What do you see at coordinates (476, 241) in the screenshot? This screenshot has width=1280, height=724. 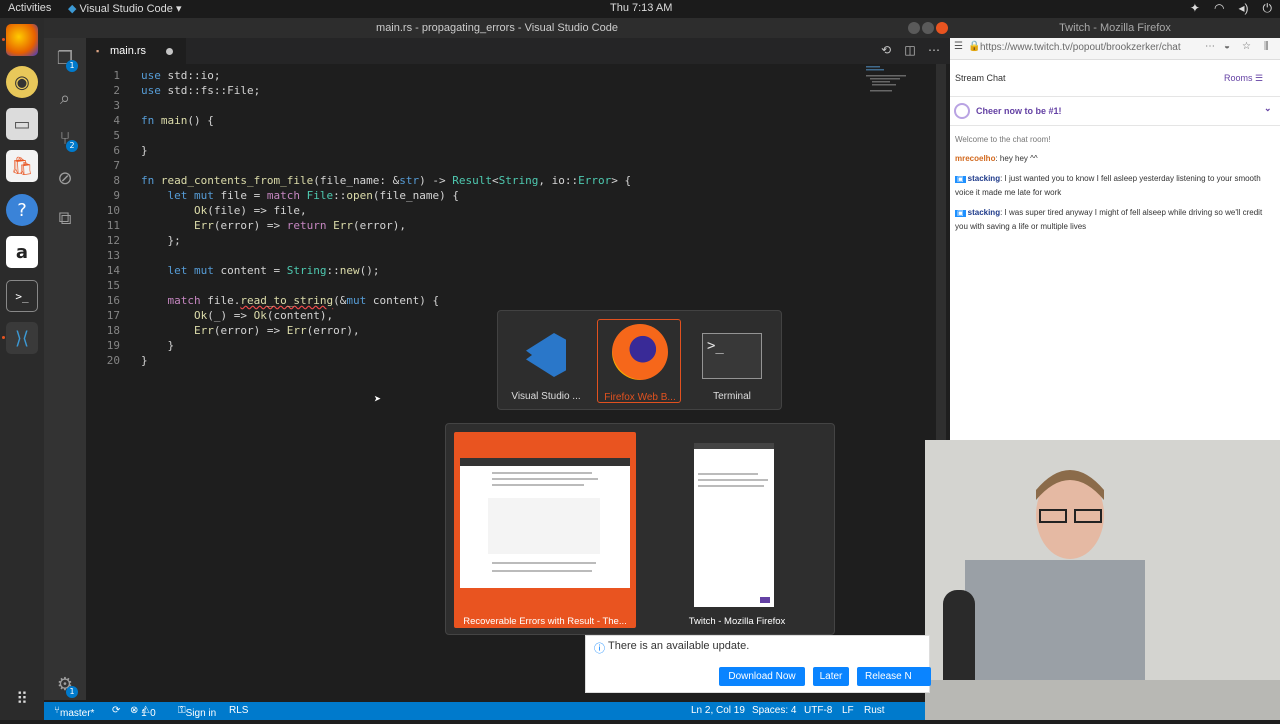 I see `code-line: 12 };` at bounding box center [476, 241].